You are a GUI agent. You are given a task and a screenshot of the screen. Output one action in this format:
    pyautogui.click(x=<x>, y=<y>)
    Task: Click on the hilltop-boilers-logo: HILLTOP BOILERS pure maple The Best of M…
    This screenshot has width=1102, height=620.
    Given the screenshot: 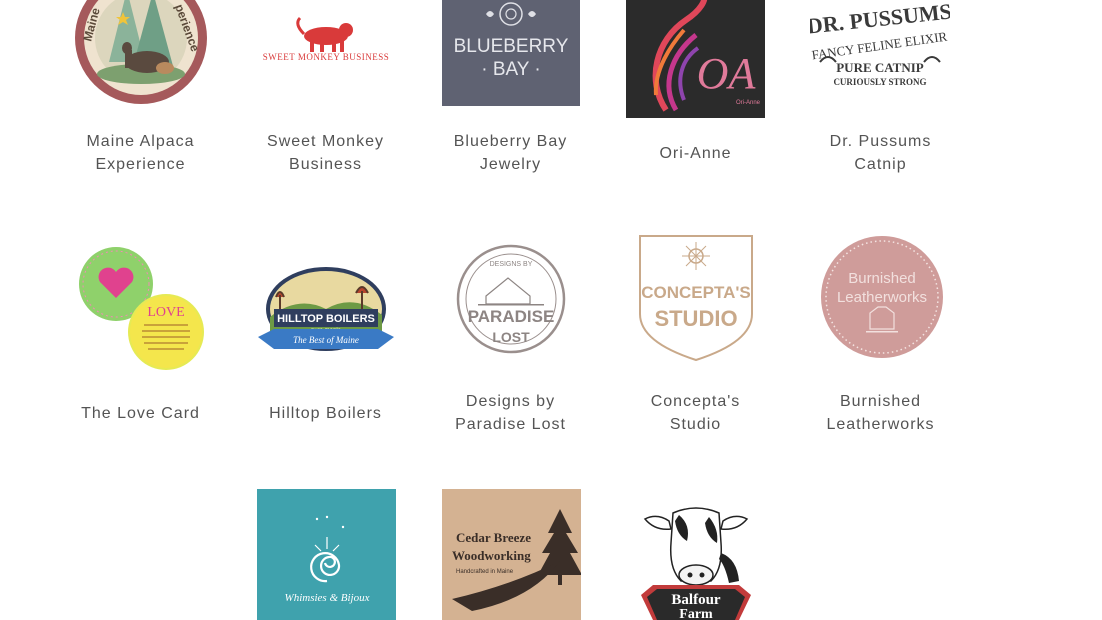 What is the action you would take?
    pyautogui.click(x=326, y=310)
    